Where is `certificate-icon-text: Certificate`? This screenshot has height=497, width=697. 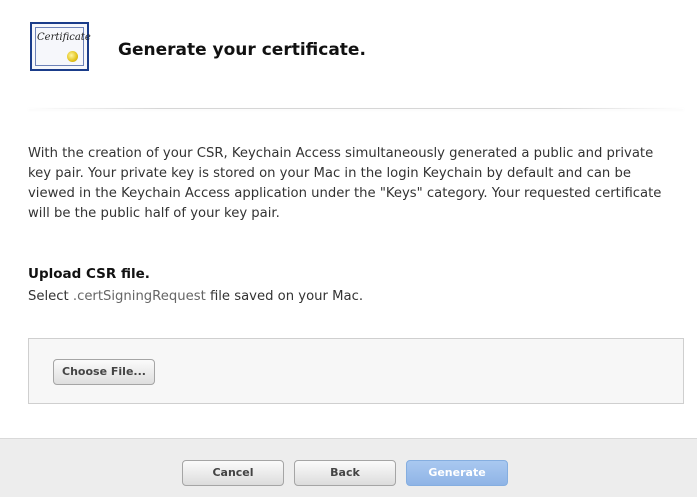
certificate-icon-text: Certificate is located at coordinates (64, 37).